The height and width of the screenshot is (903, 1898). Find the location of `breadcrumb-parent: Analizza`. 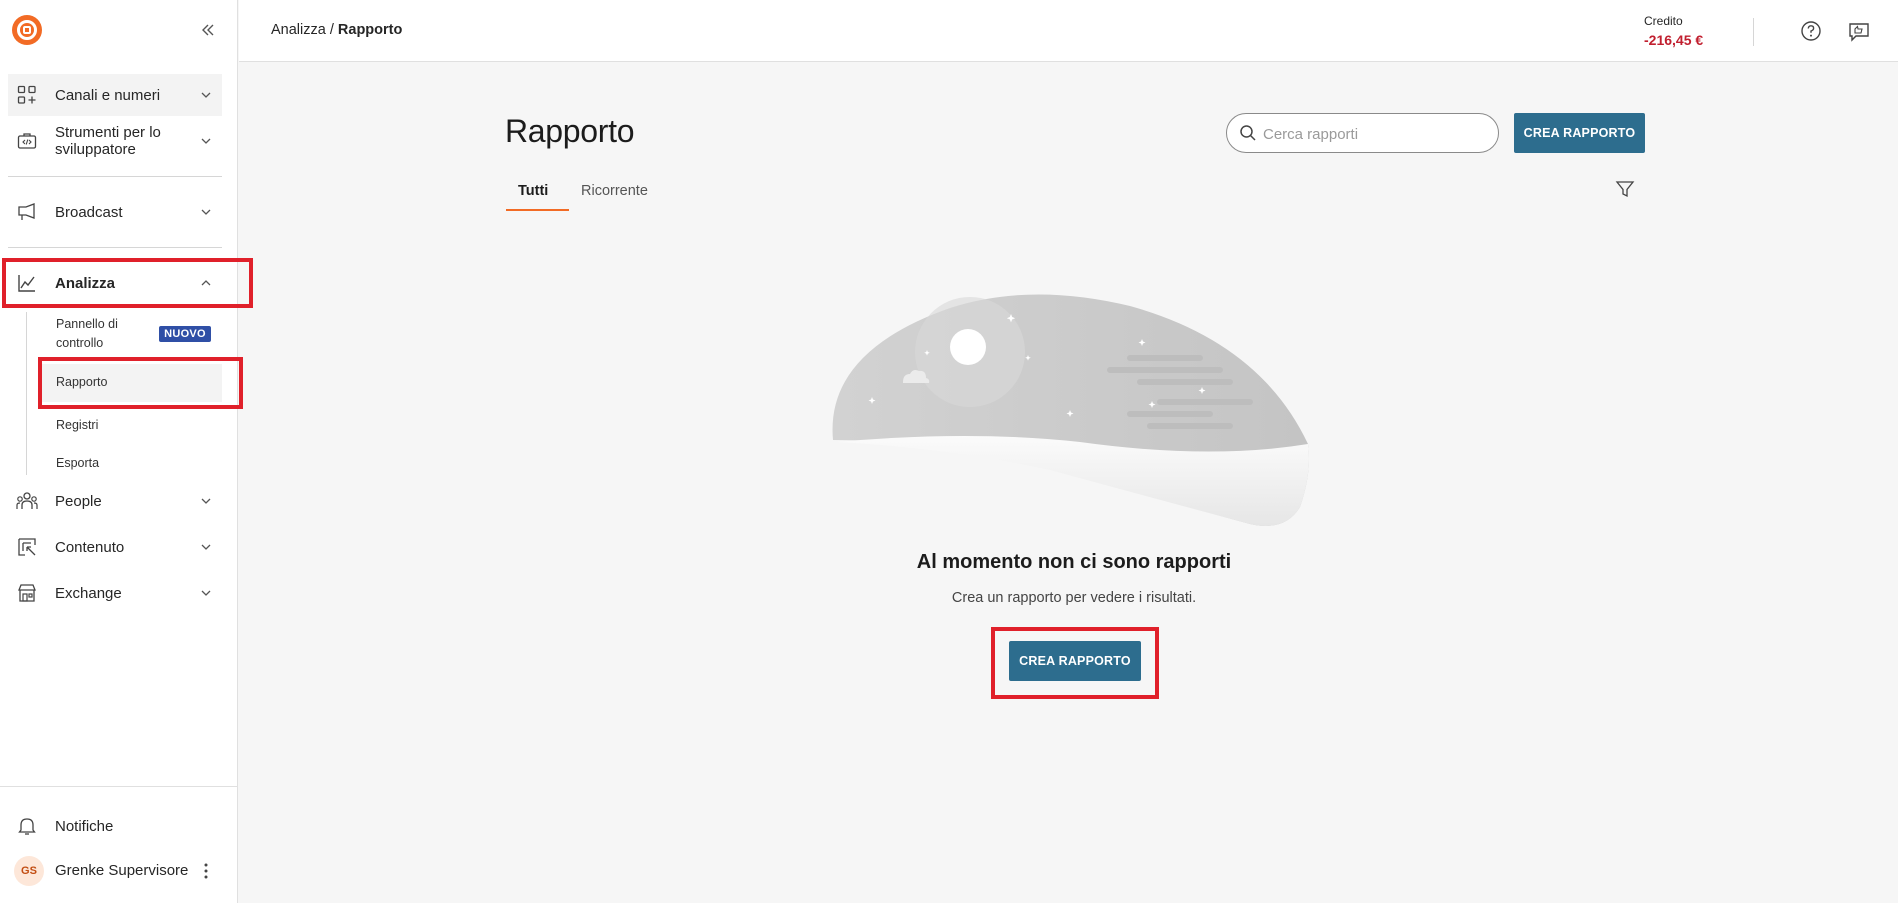

breadcrumb-parent: Analizza is located at coordinates (298, 30).